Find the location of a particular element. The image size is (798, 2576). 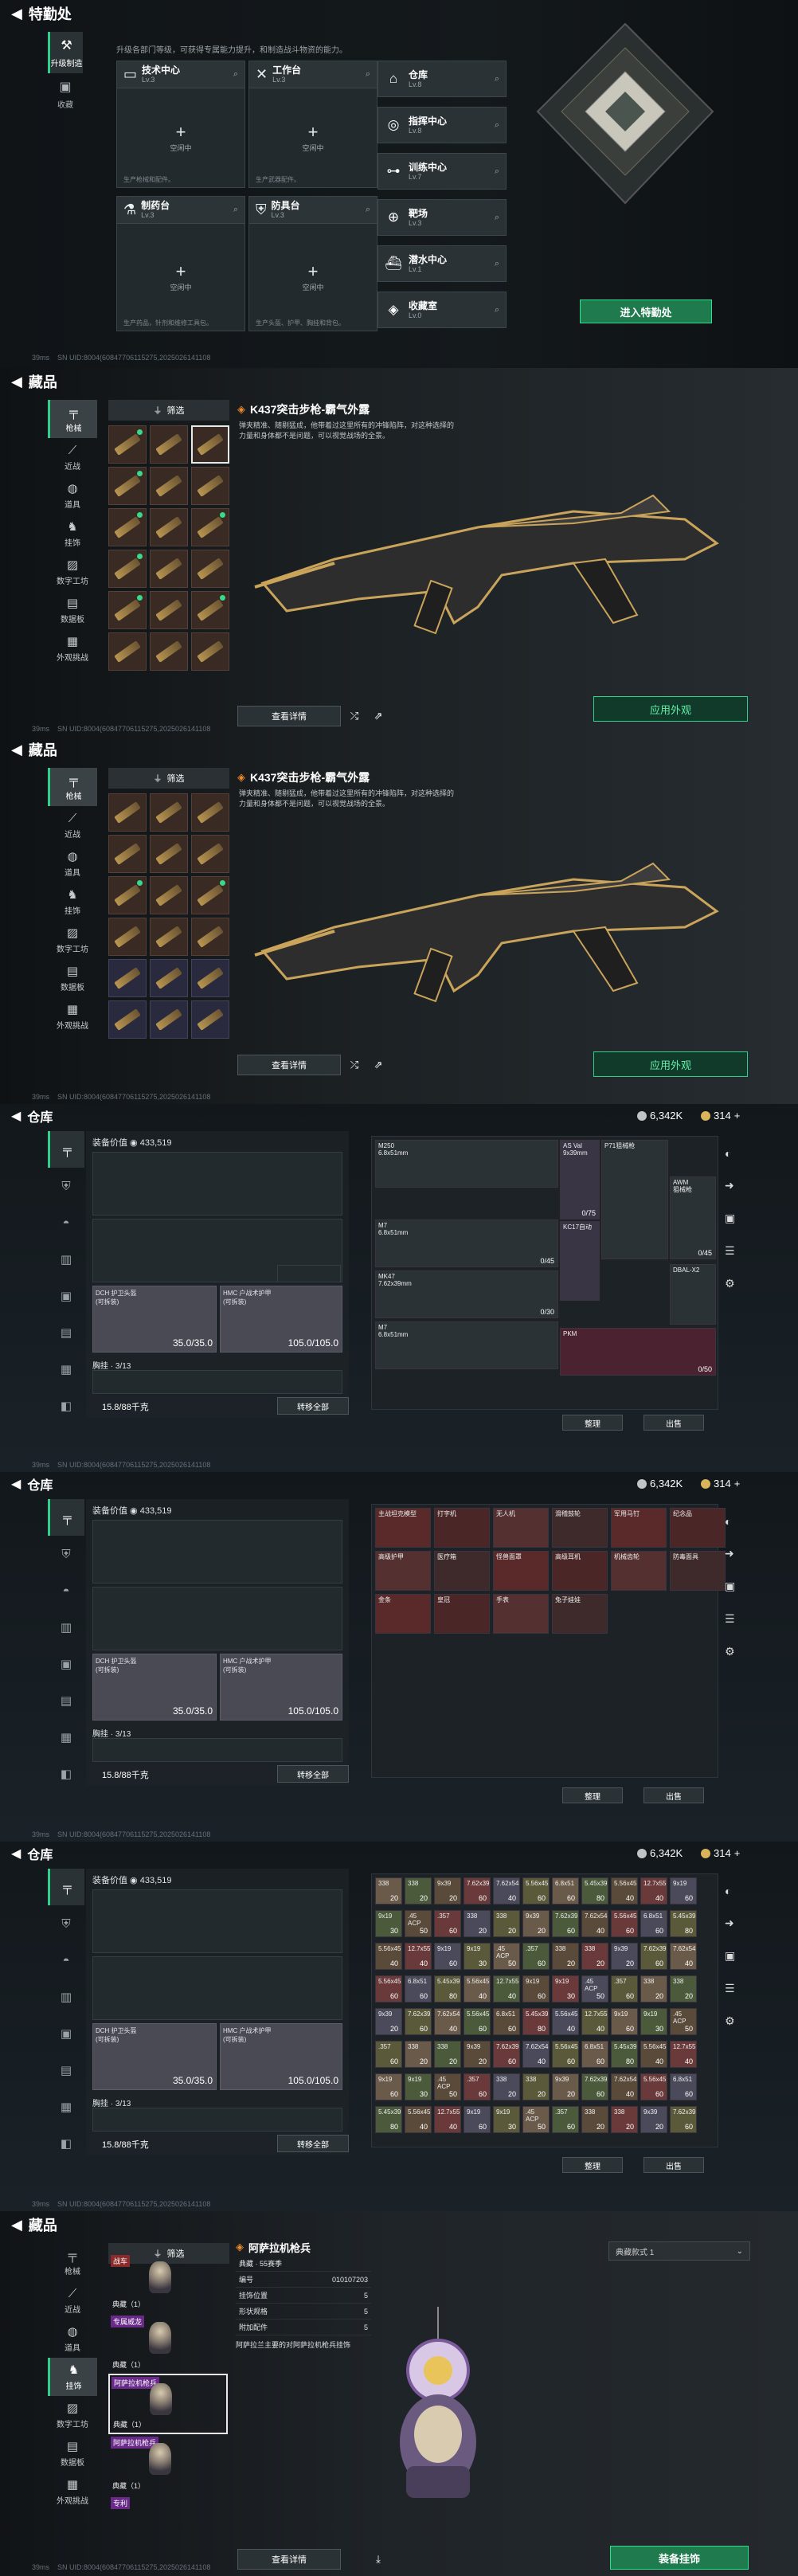

ammo-item: 7.62x39 60 is located at coordinates (506, 2054).